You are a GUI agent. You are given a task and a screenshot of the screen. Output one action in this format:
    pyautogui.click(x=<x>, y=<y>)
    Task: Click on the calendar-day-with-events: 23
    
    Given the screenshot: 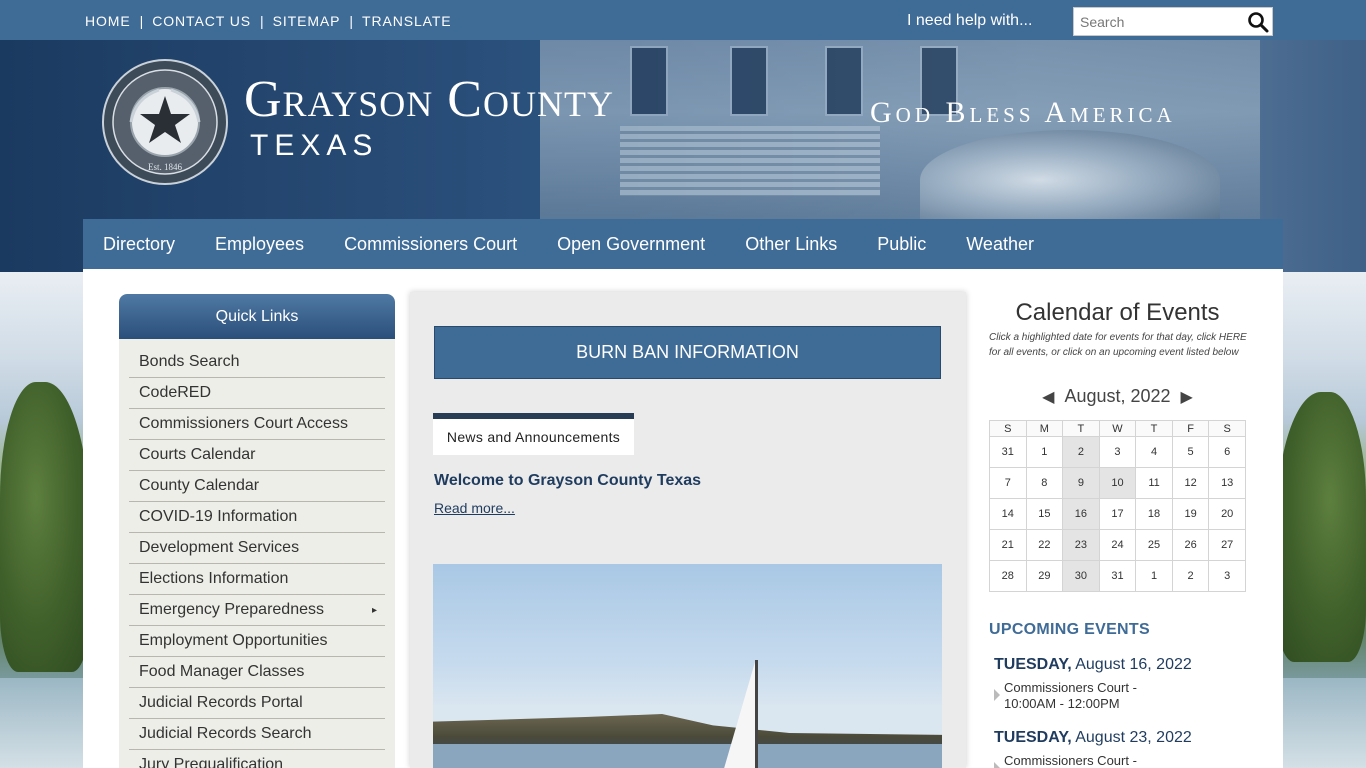 What is the action you would take?
    pyautogui.click(x=1081, y=545)
    